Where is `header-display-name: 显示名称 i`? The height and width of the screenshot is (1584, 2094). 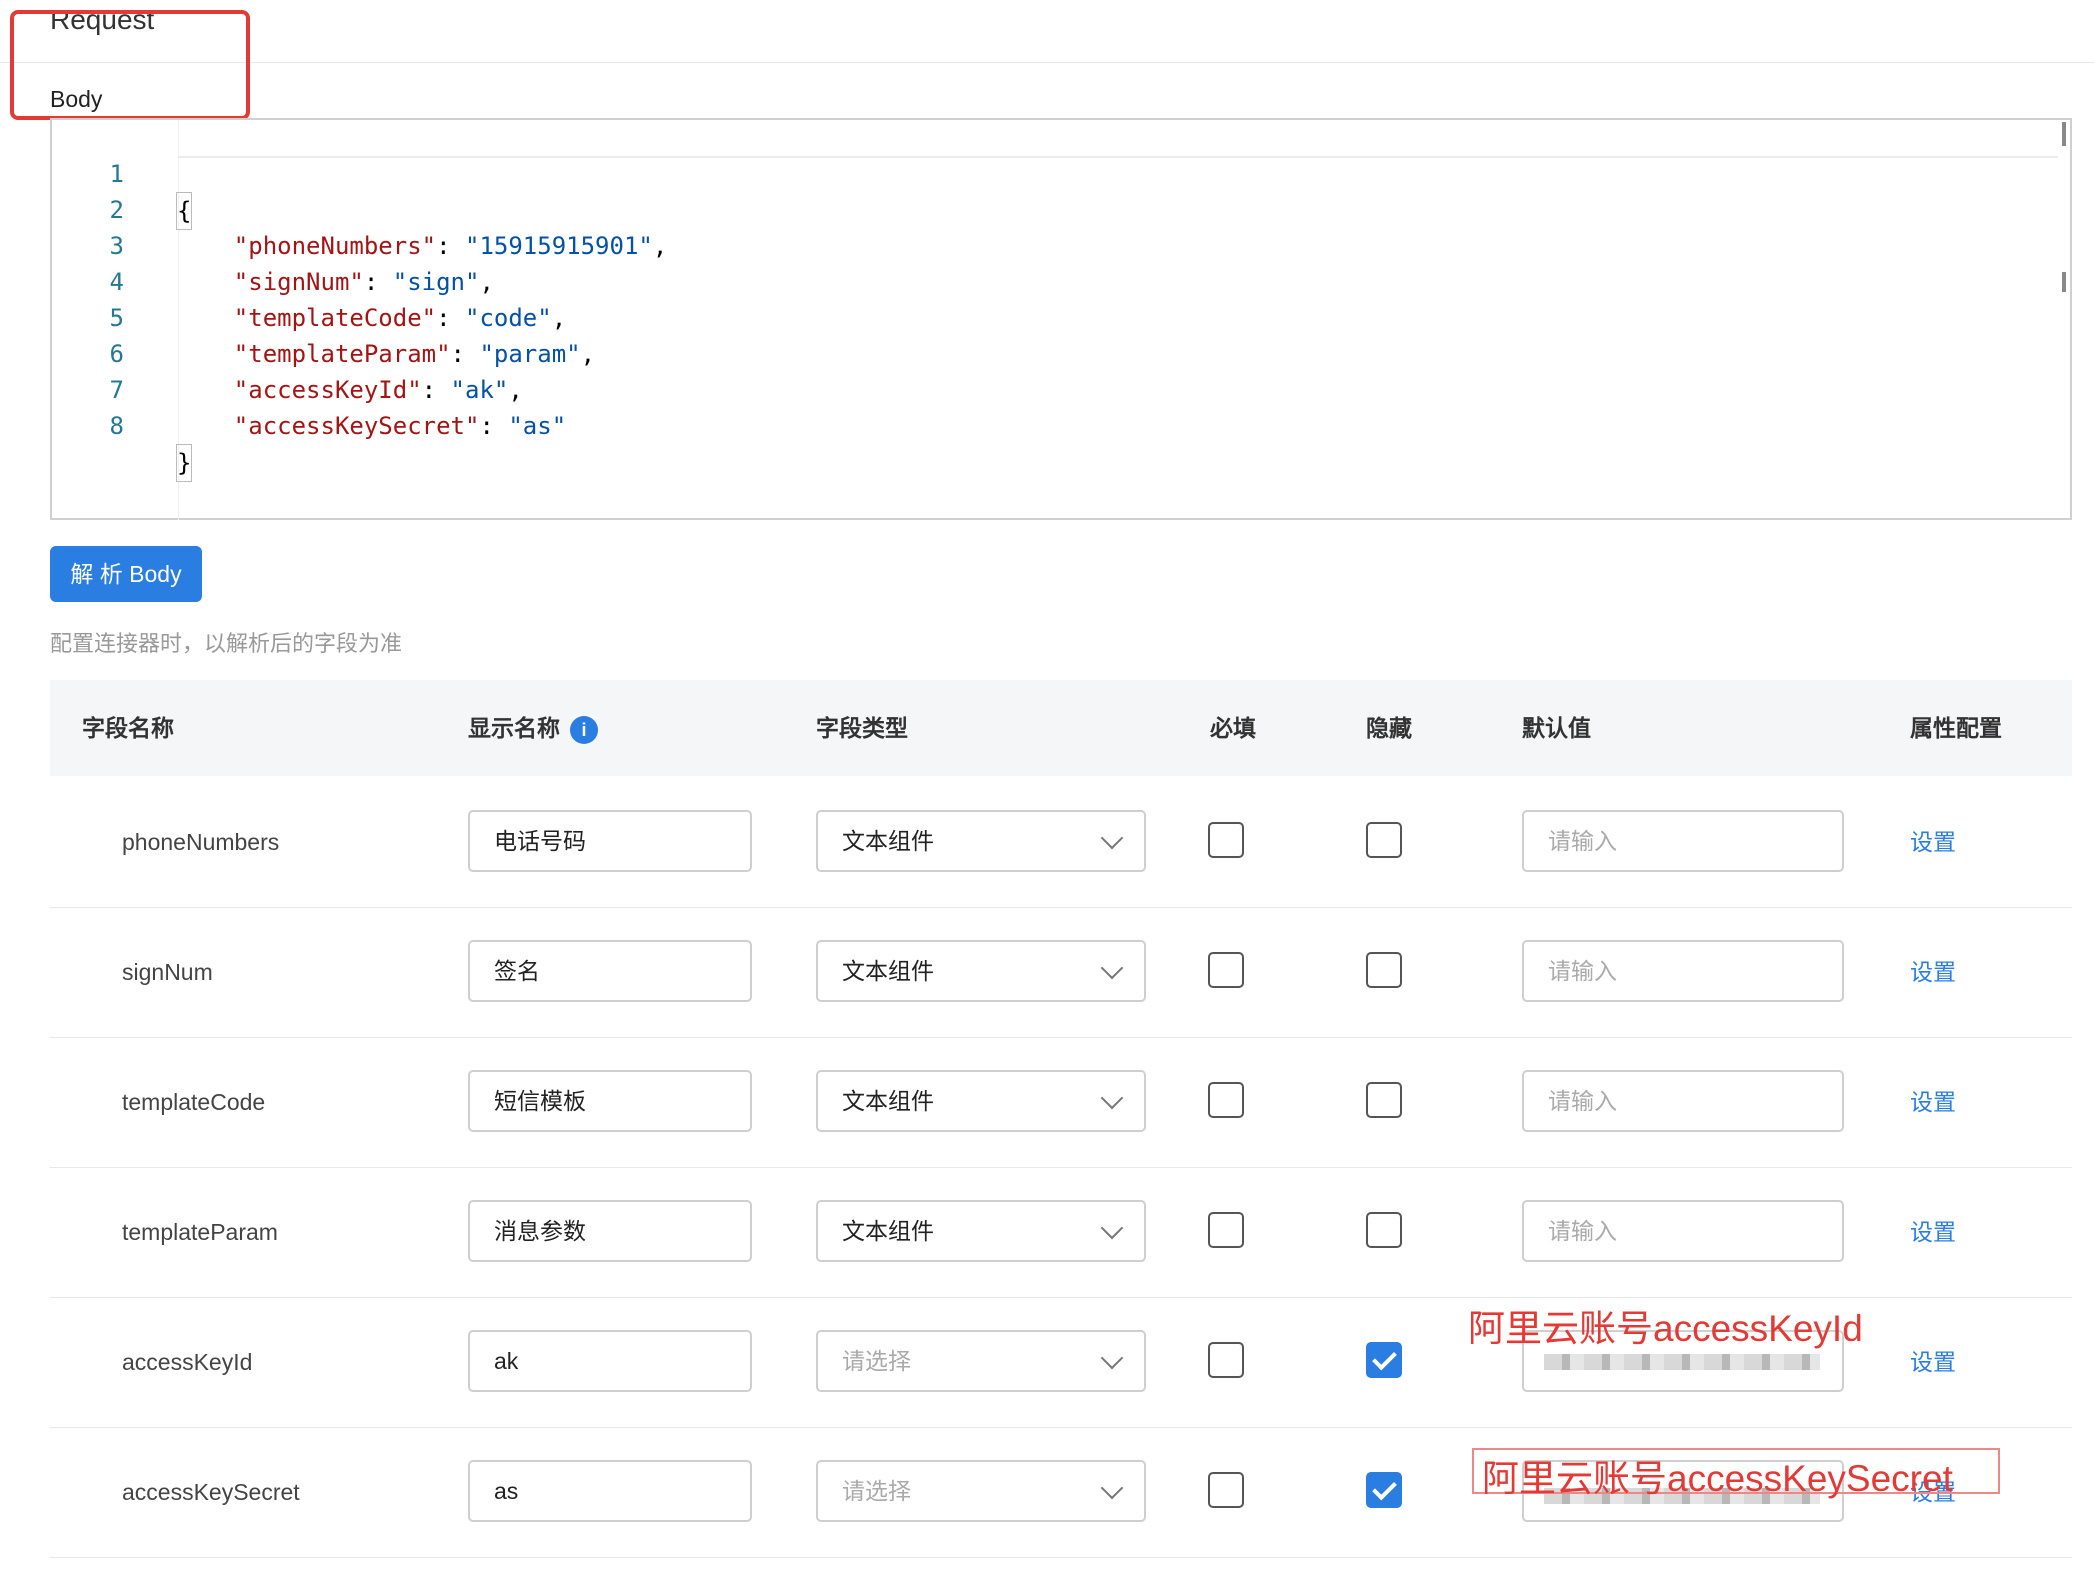
header-display-name: 显示名称 i is located at coordinates (533, 728).